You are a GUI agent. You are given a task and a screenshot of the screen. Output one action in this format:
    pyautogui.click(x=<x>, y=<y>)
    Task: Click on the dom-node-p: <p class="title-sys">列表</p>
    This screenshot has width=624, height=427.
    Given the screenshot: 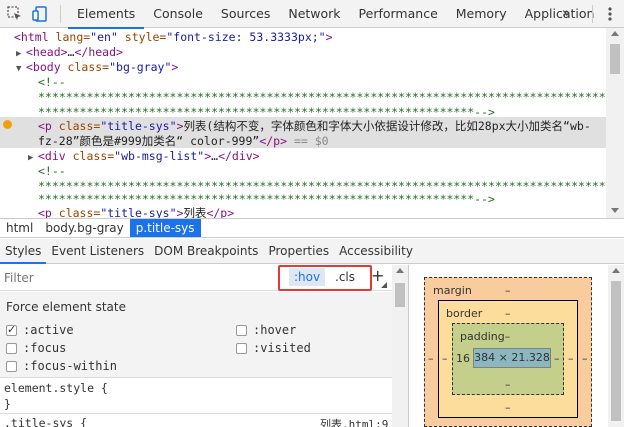 What is the action you would take?
    pyautogui.click(x=136, y=212)
    